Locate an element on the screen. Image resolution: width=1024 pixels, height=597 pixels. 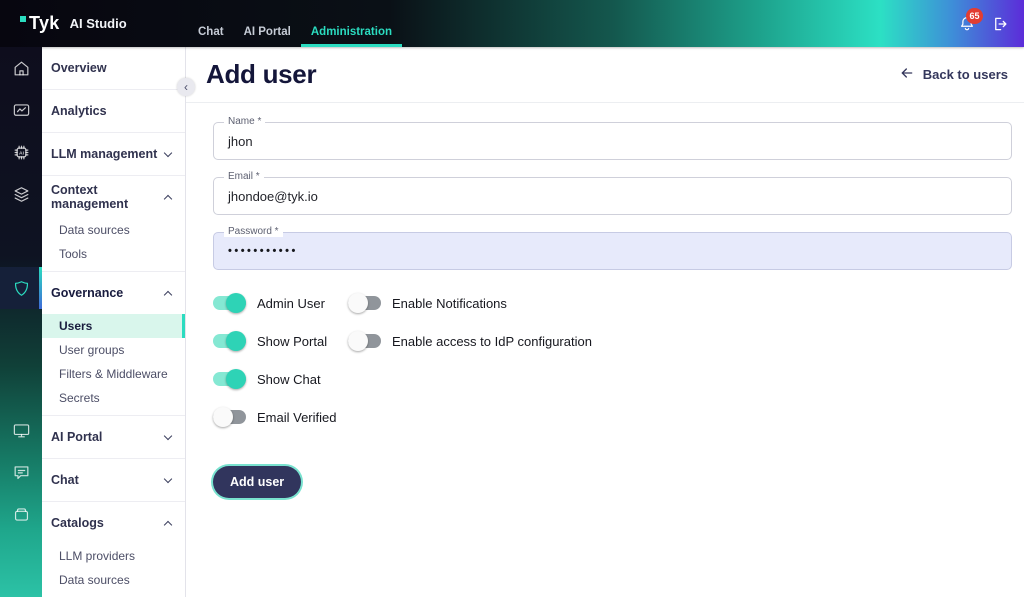
toggle-show-chat: Show Chat is located at coordinates (280, 379).